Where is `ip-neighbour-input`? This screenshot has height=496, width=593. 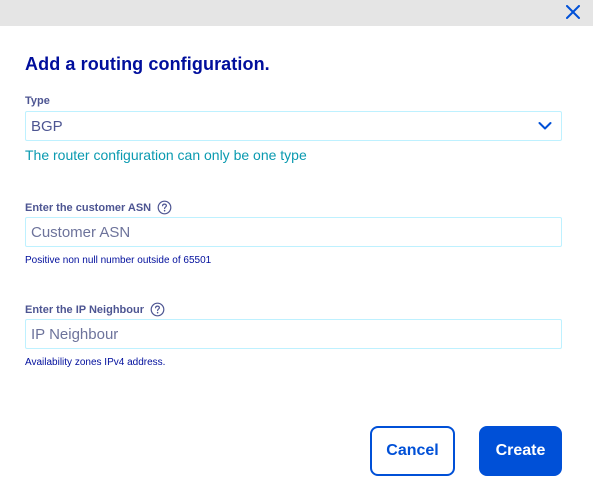
ip-neighbour-input is located at coordinates (293, 334).